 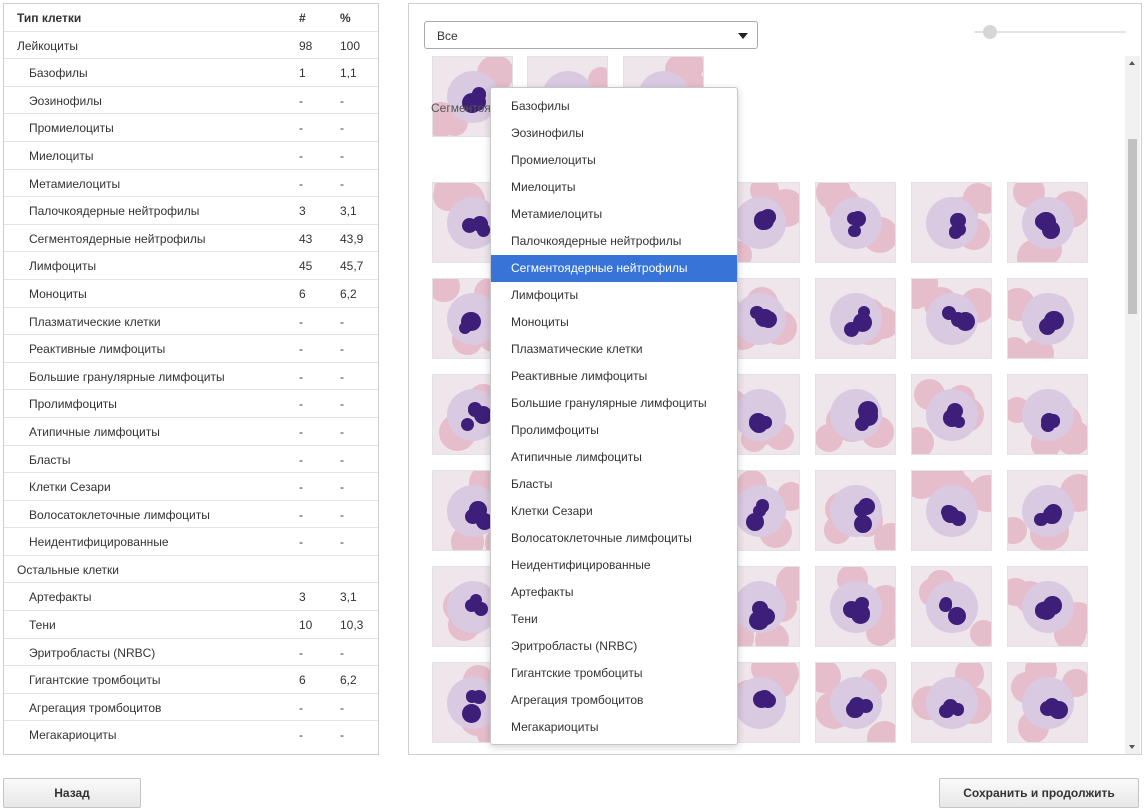 What do you see at coordinates (614, 376) in the screenshot?
I see `dropdown-option: Реактивные лимфоциты` at bounding box center [614, 376].